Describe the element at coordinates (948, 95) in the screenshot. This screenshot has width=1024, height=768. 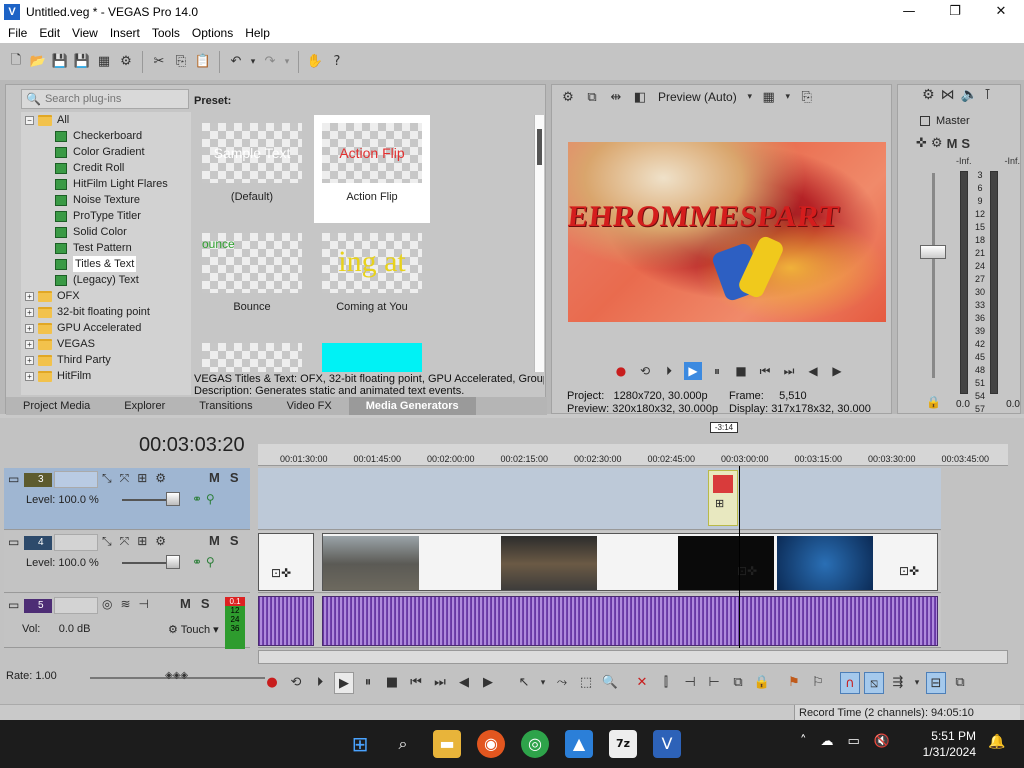
I see `downmix-icon: ⋈` at that location.